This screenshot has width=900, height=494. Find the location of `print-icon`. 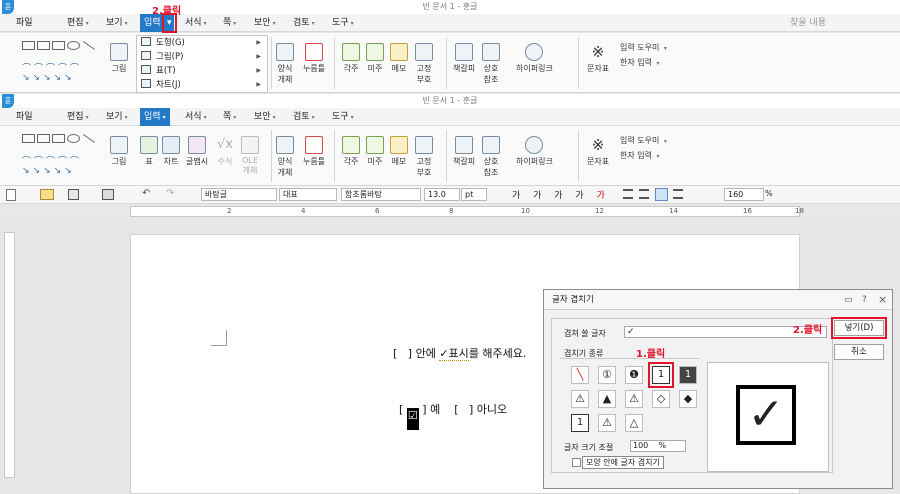

print-icon is located at coordinates (108, 194).